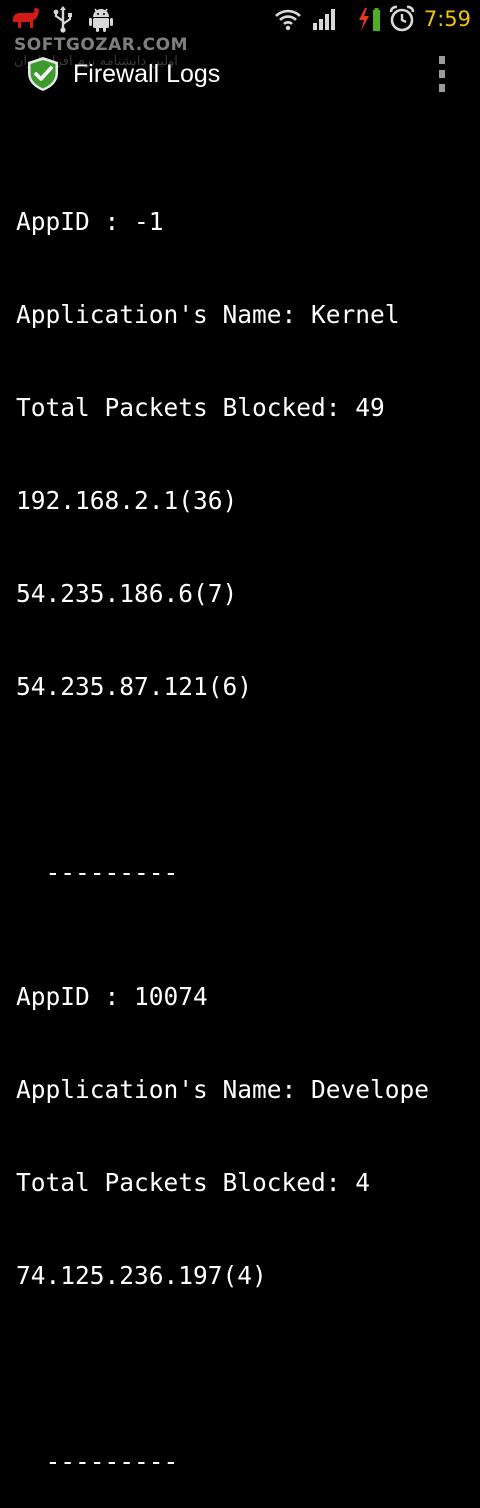  What do you see at coordinates (63, 19) in the screenshot?
I see `usb-icon` at bounding box center [63, 19].